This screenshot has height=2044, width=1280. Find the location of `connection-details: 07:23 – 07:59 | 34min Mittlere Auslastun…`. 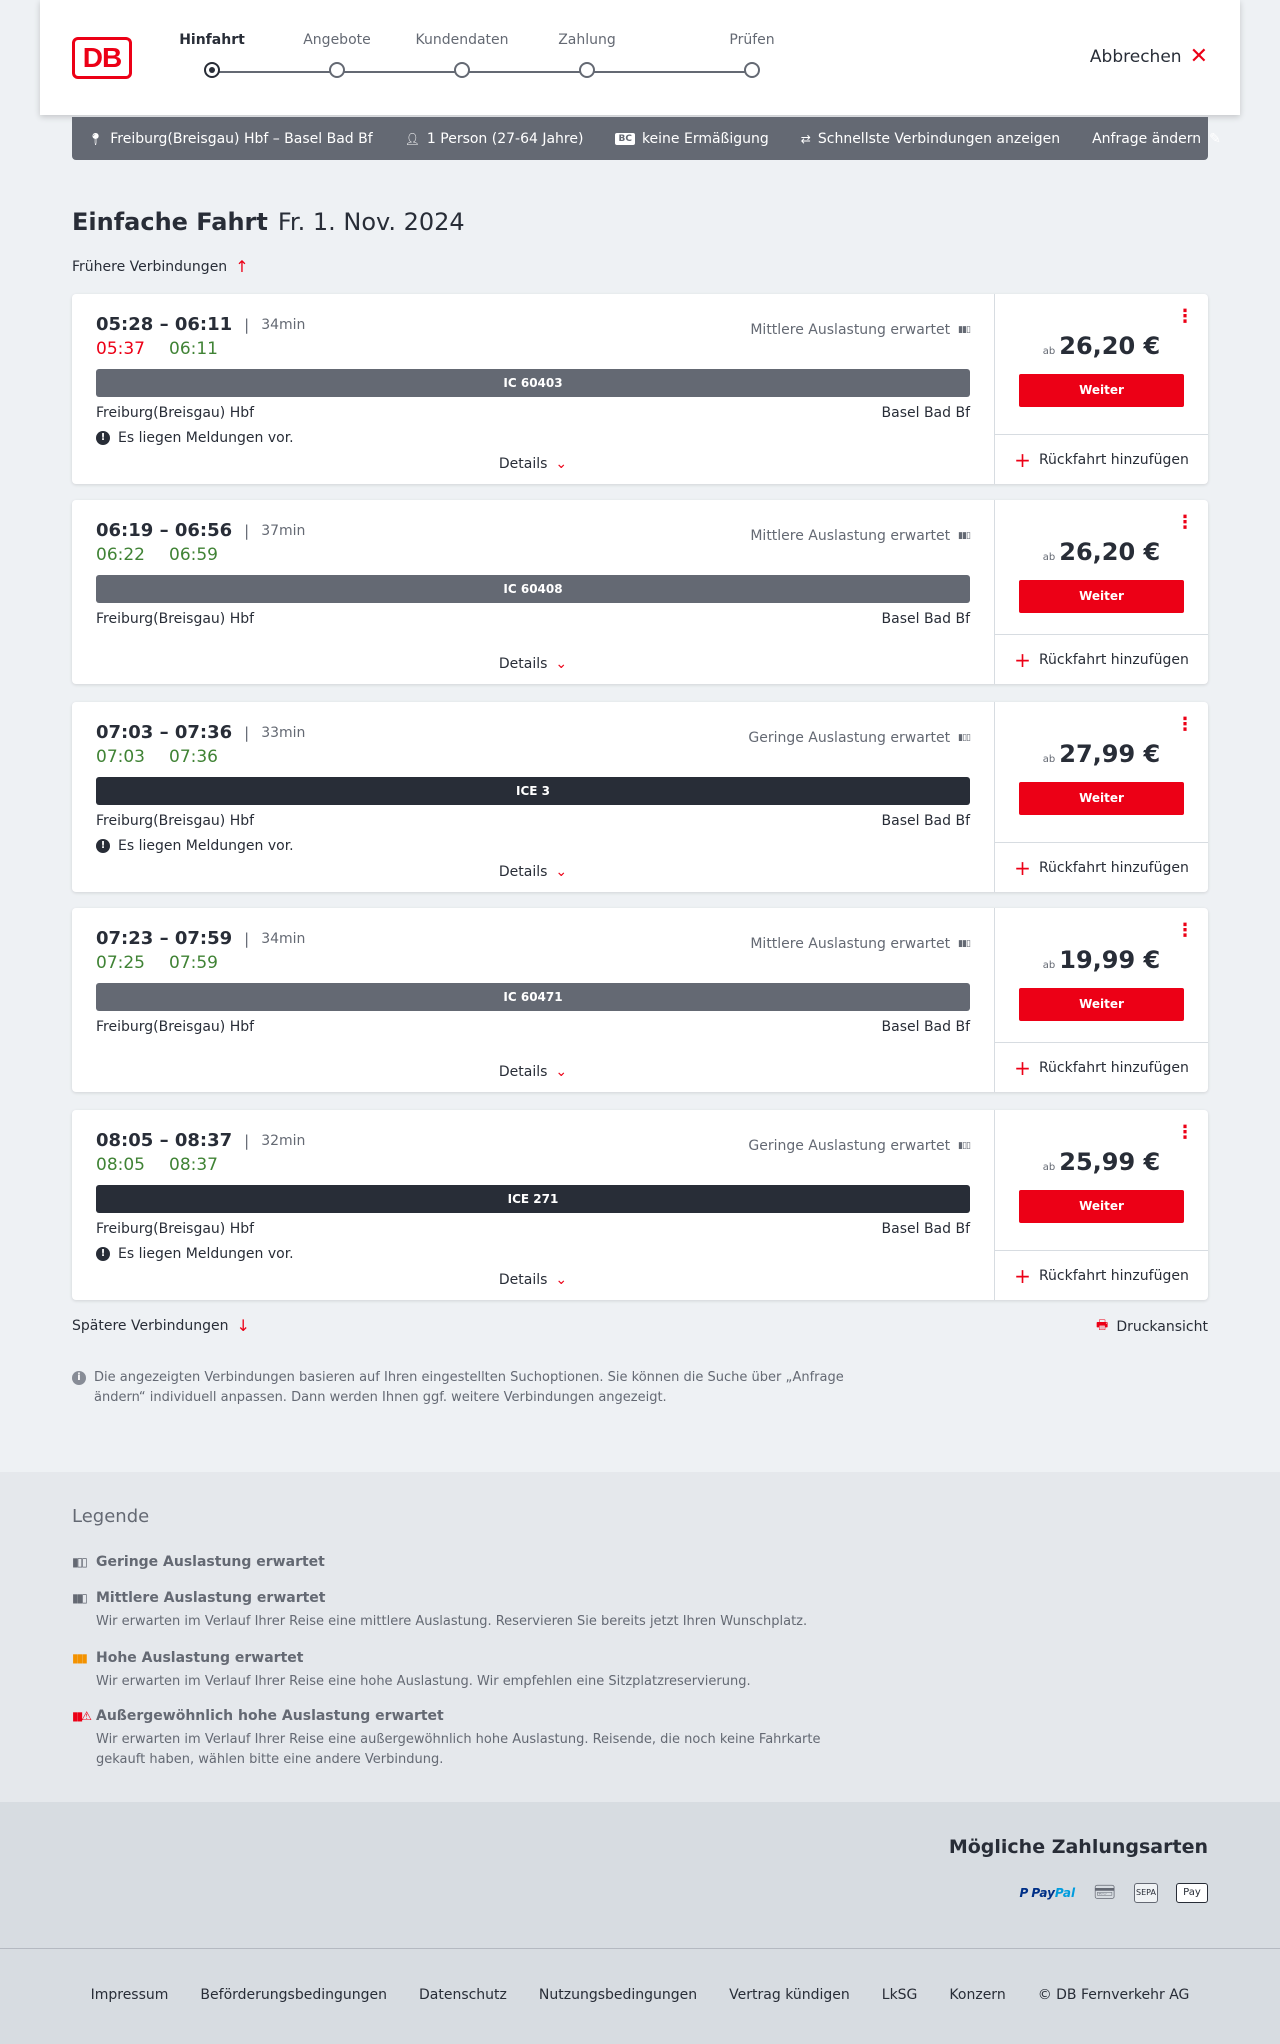

connection-details: 07:23 – 07:59 | 34min Mittlere Auslastun… is located at coordinates (533, 1000).